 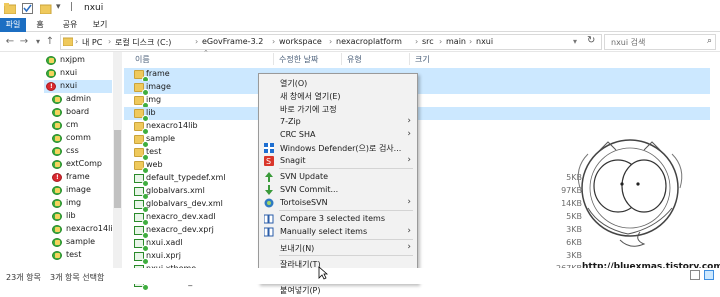 I want to click on menu-item: 붙여넣기(P), so click(x=338, y=290).